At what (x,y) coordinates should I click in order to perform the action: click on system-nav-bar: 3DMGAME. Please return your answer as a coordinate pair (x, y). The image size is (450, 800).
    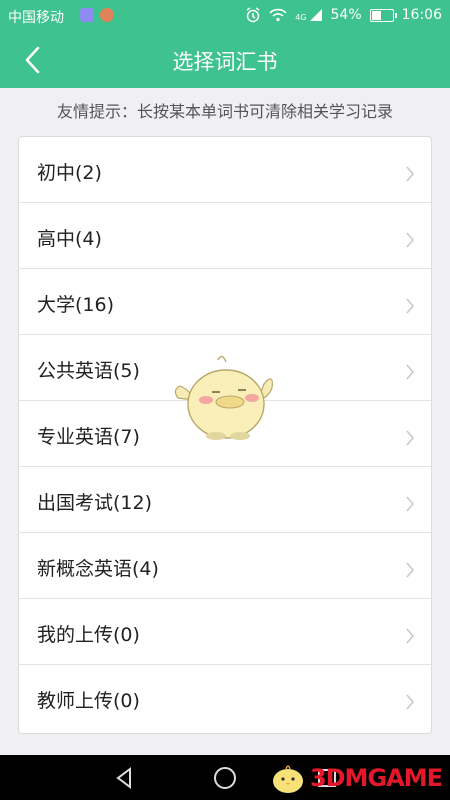
    Looking at the image, I should click on (225, 777).